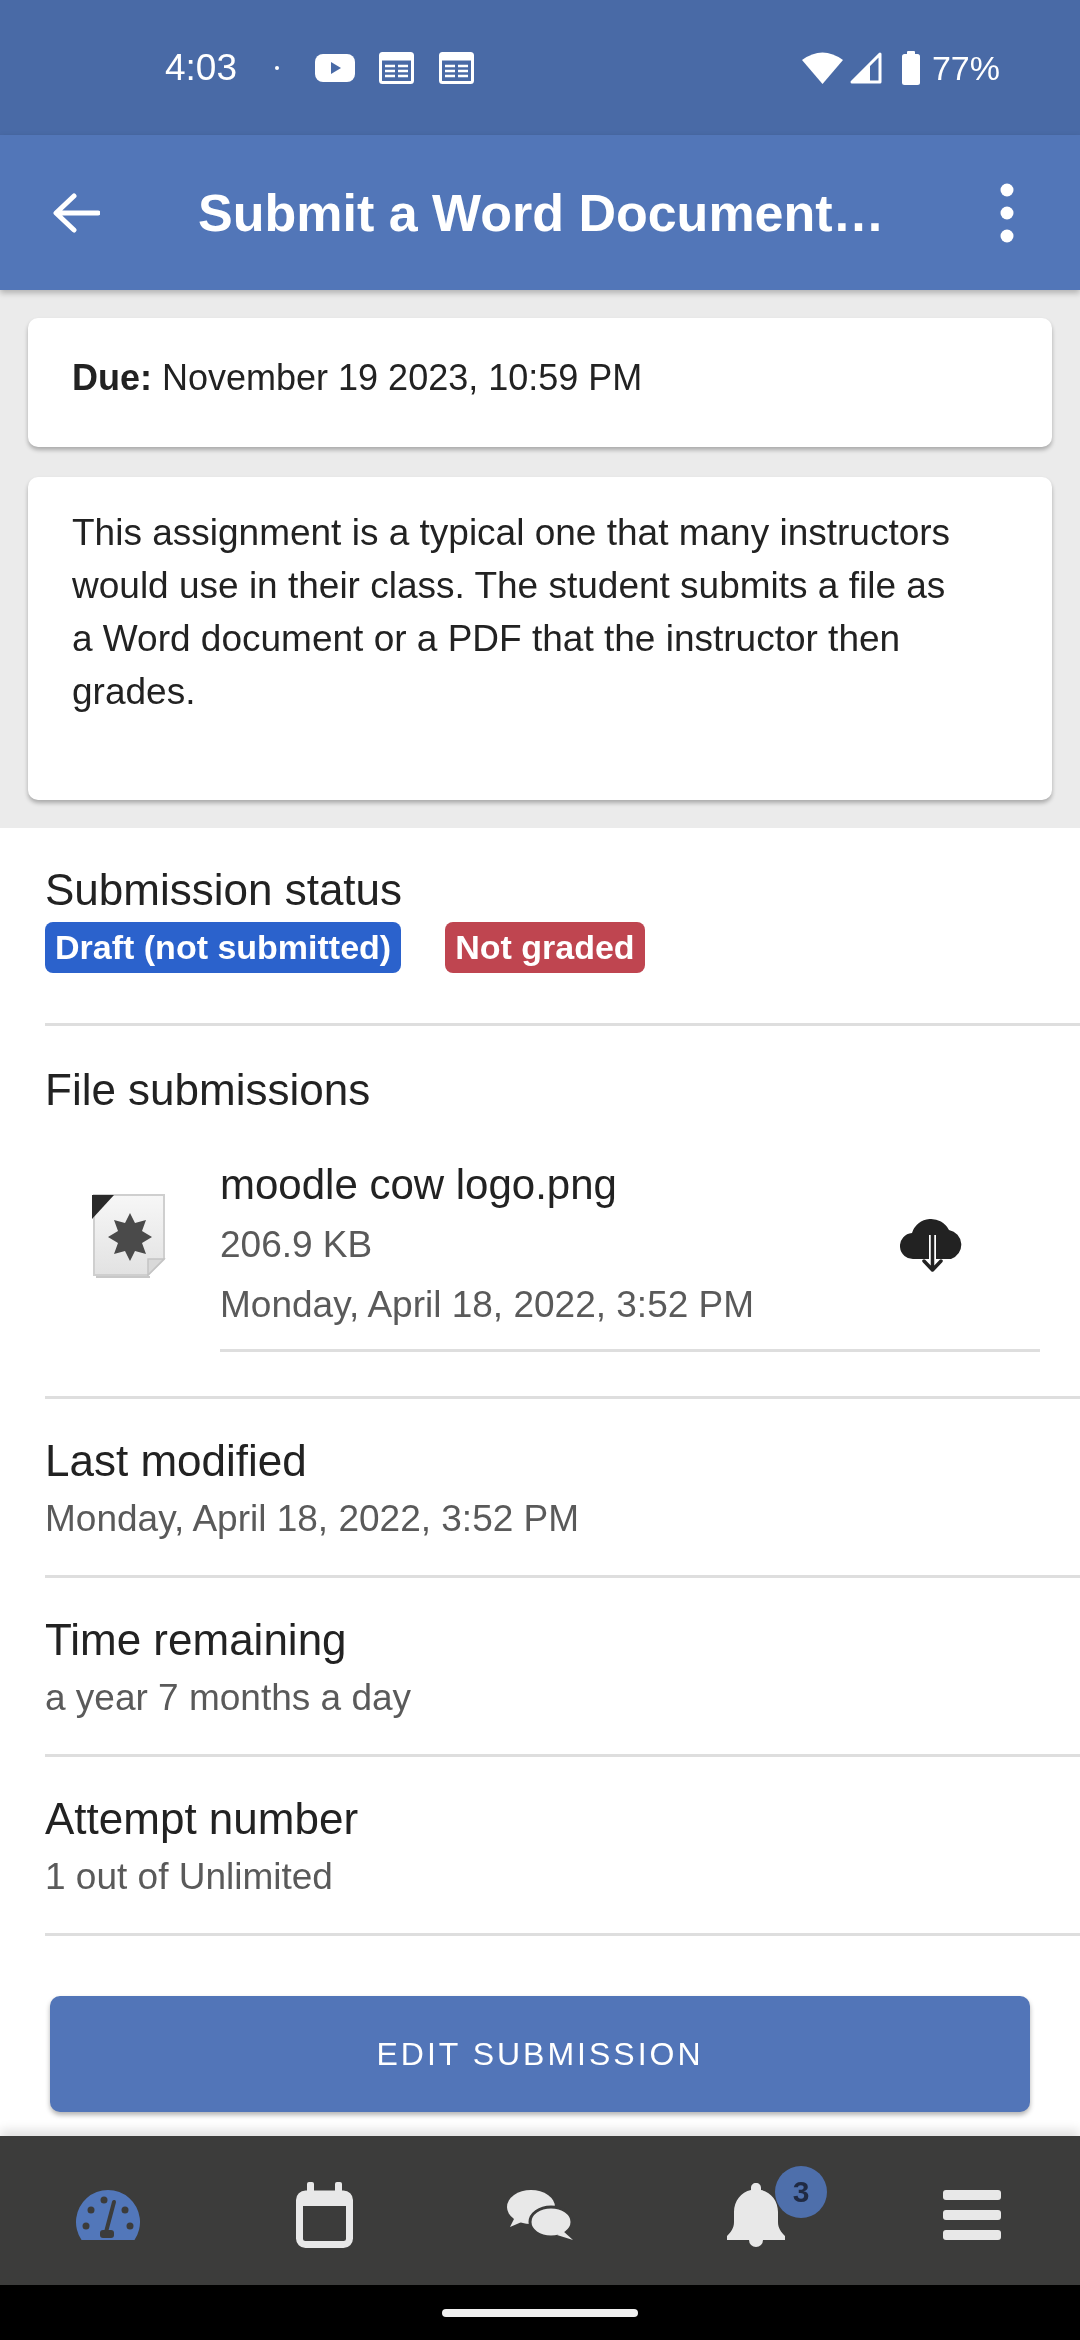  Describe the element at coordinates (196, 1640) in the screenshot. I see `detail-label: Time remaining` at that location.